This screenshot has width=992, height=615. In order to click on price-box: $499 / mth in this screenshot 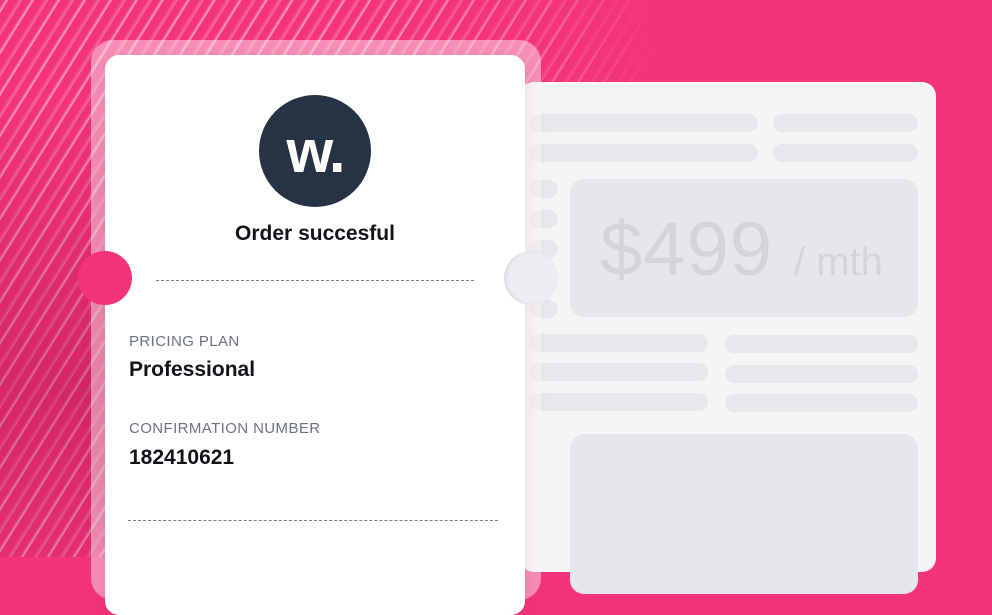, I will do `click(744, 248)`.